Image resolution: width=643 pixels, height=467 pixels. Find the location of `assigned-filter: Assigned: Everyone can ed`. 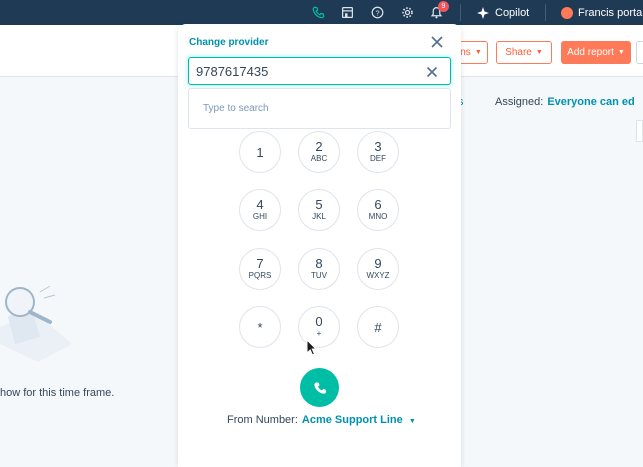

assigned-filter: Assigned: Everyone can ed is located at coordinates (565, 102).